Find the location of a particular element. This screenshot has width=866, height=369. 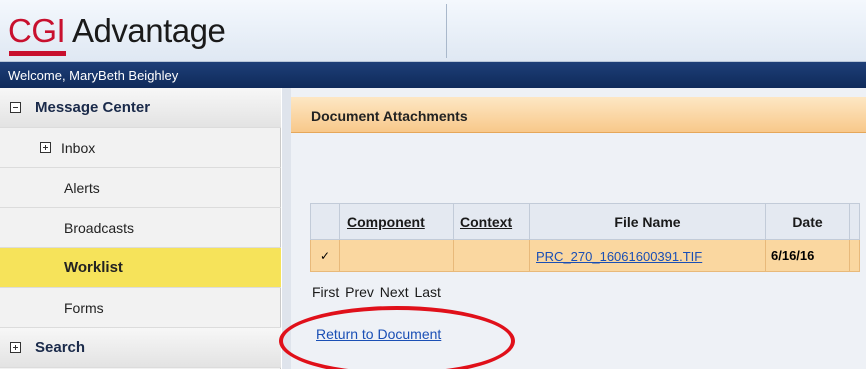

sidebar-item-label: Search is located at coordinates (60, 347).